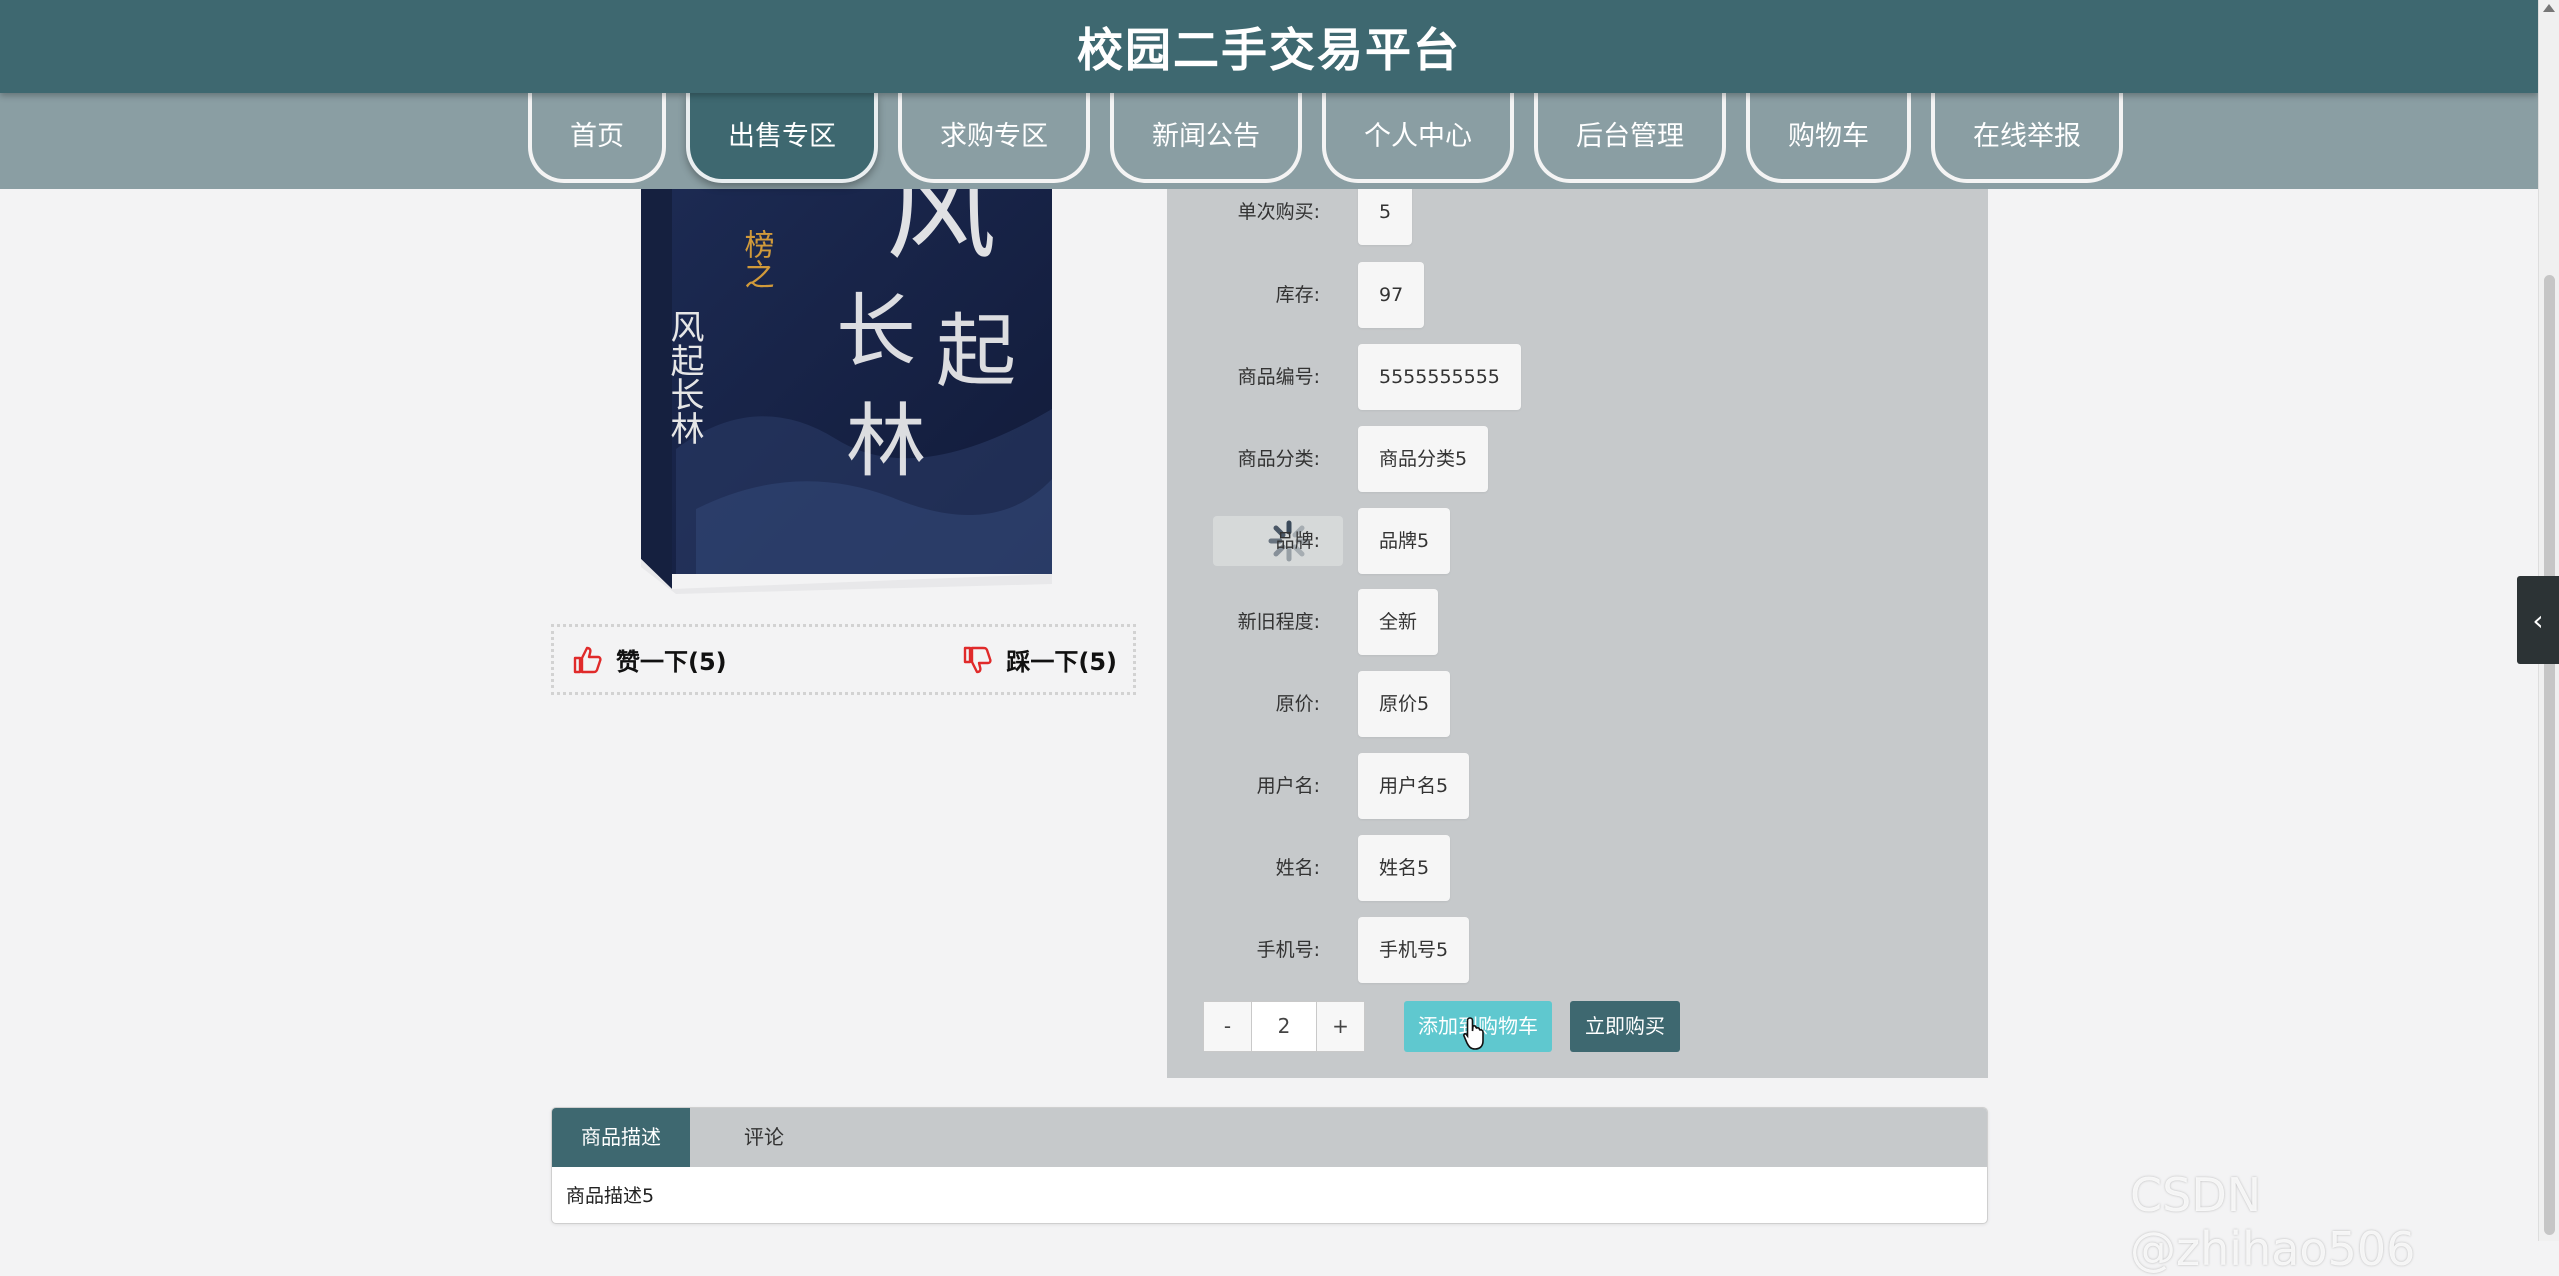  Describe the element at coordinates (1577, 868) in the screenshot. I see `detail-row-name: 姓名: 姓名5` at that location.